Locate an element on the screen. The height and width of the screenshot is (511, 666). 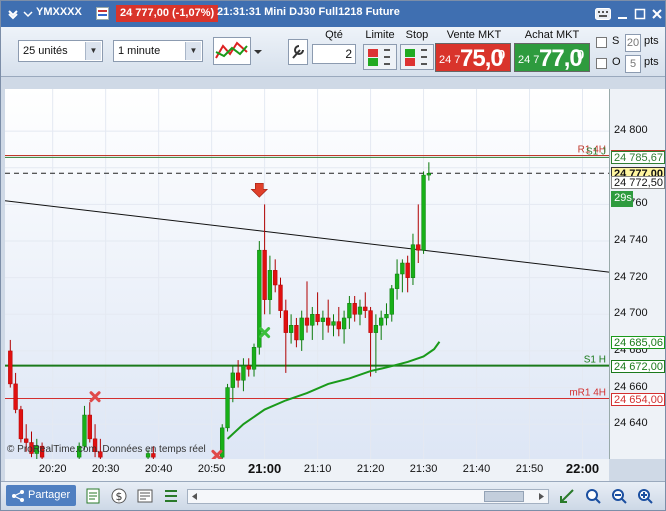
time-axis-tick: 20:50 is located at coordinates (211, 469).